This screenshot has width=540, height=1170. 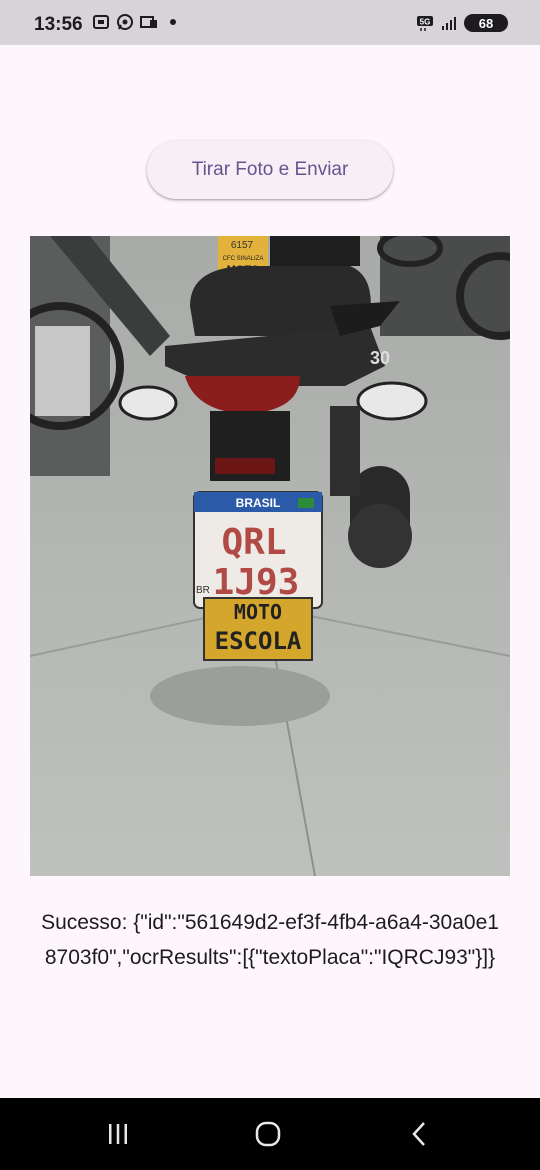 I want to click on plate-line2: 1J93, so click(x=256, y=582).